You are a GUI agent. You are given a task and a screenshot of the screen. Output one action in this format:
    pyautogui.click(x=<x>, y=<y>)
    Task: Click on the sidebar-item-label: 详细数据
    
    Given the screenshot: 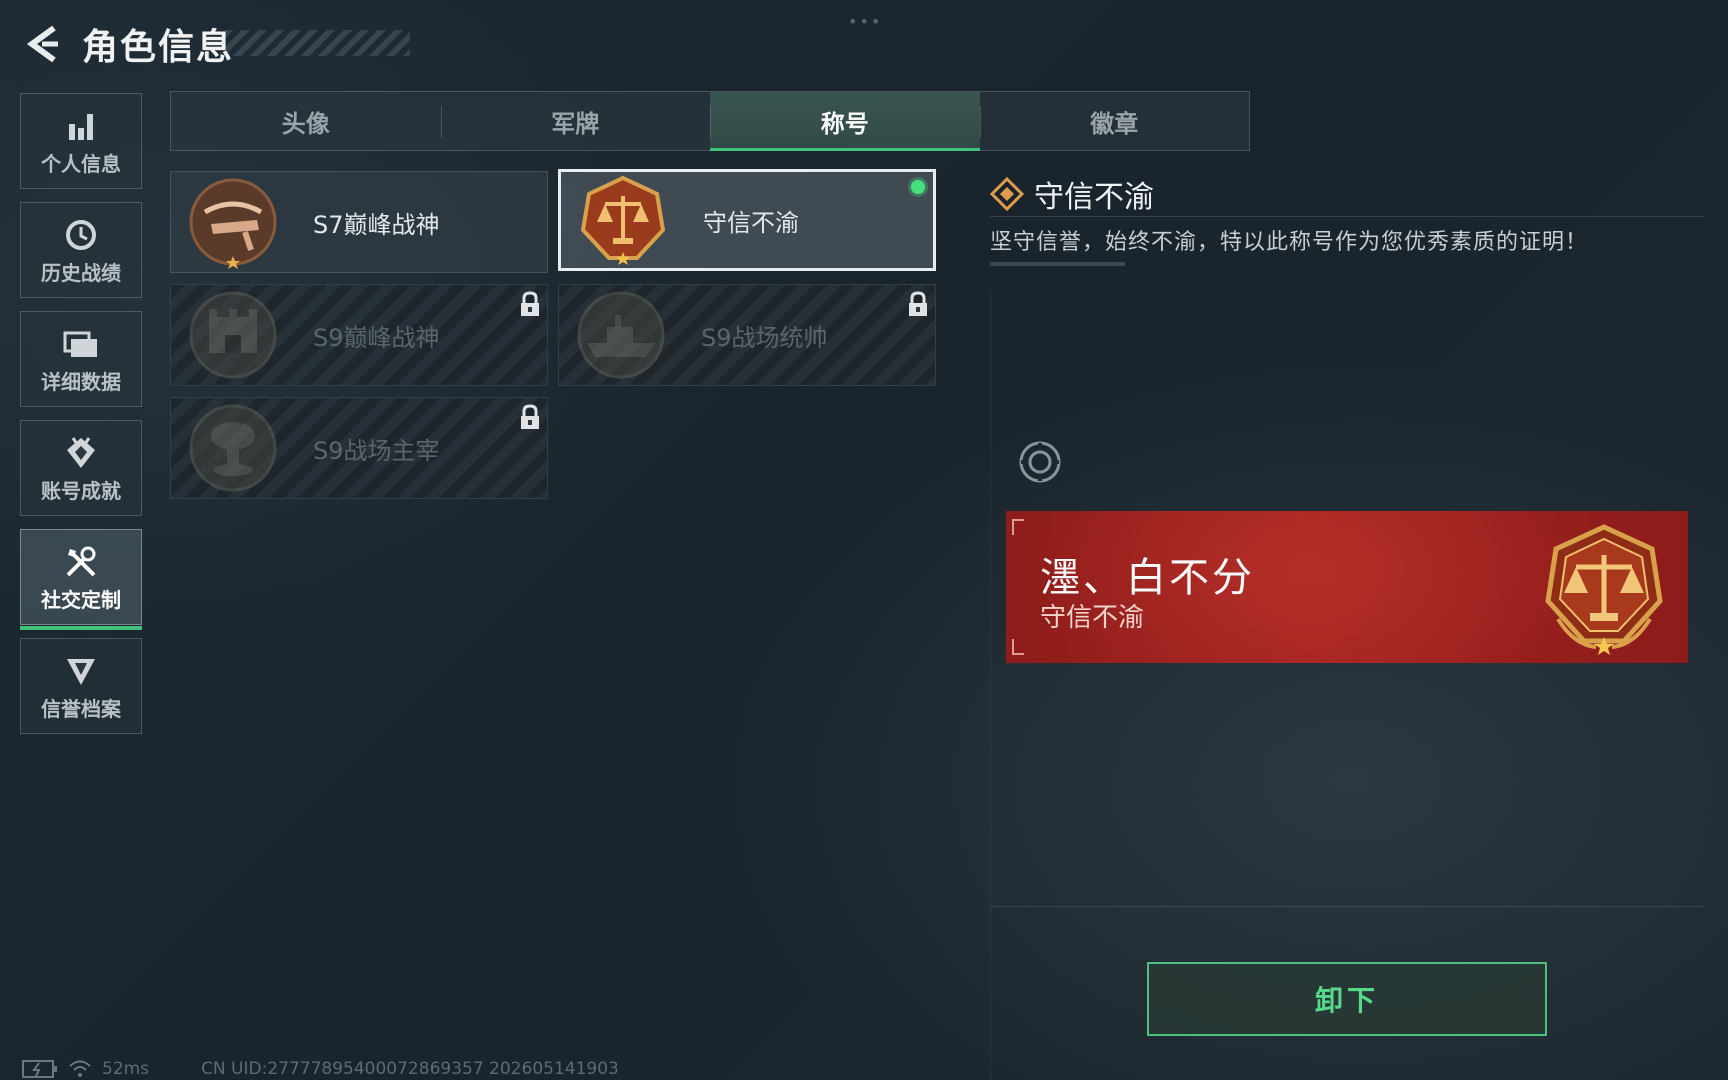 What is the action you would take?
    pyautogui.click(x=81, y=381)
    